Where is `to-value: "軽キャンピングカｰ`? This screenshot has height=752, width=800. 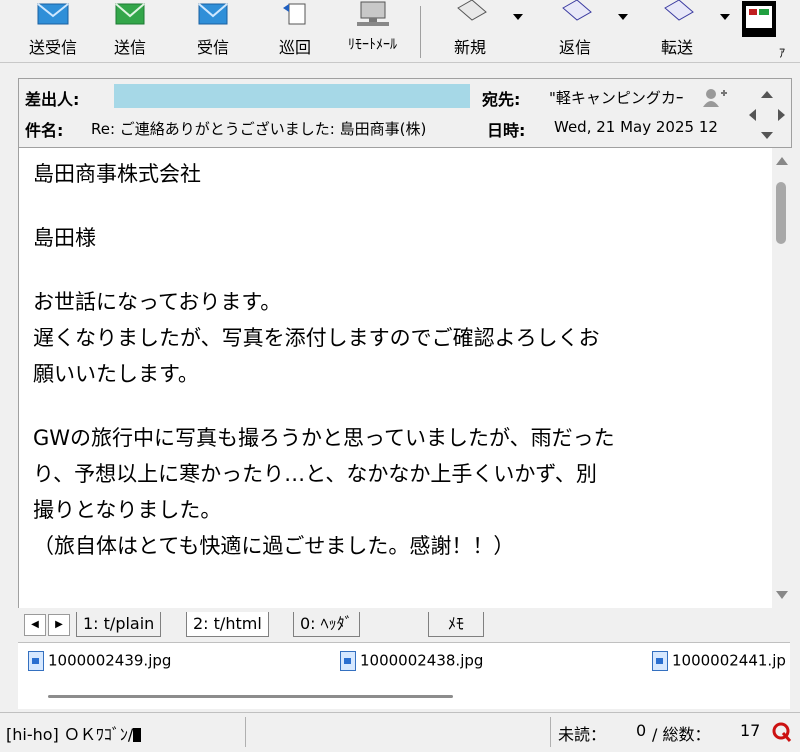 to-value: "軽キャンピングカｰ is located at coordinates (625, 97).